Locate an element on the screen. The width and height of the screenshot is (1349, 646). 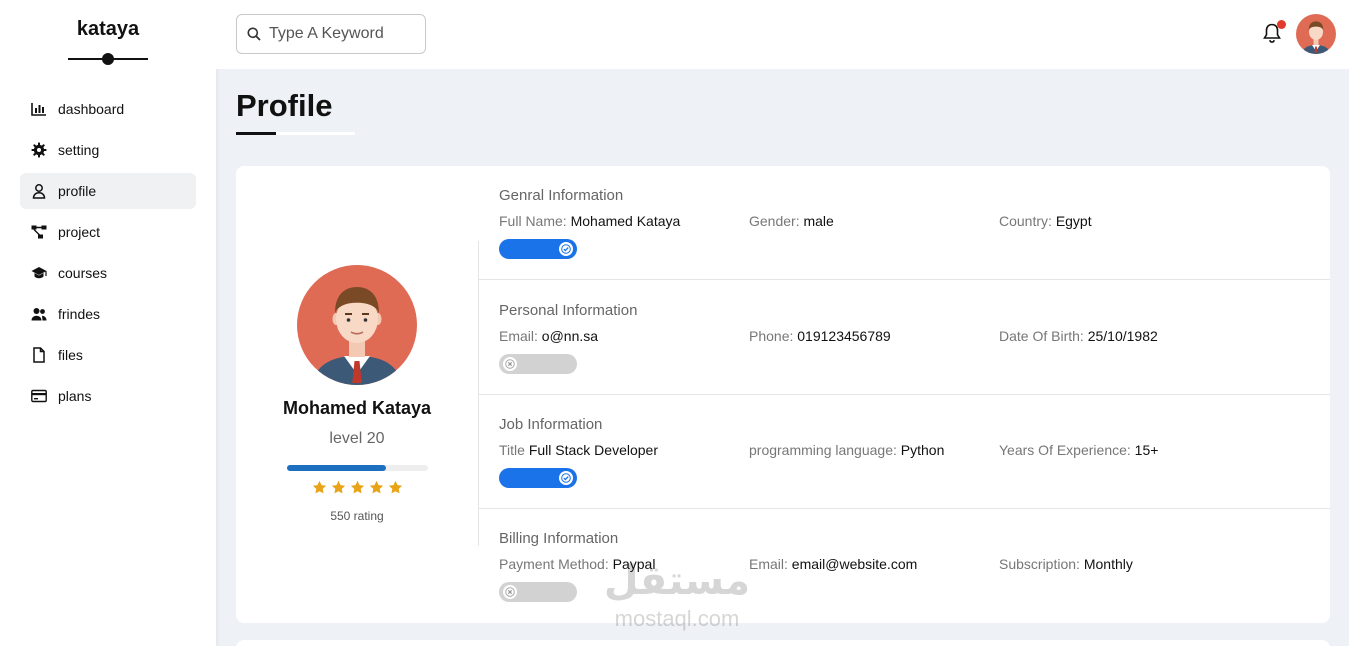
level-progress-bar is located at coordinates (357, 468).